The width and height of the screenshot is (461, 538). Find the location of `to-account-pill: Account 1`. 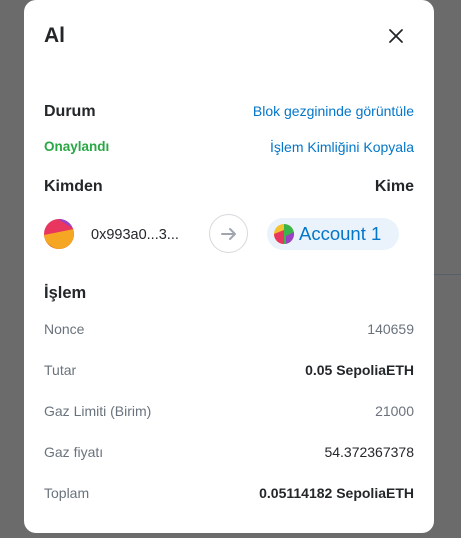

to-account-pill: Account 1 is located at coordinates (333, 234).